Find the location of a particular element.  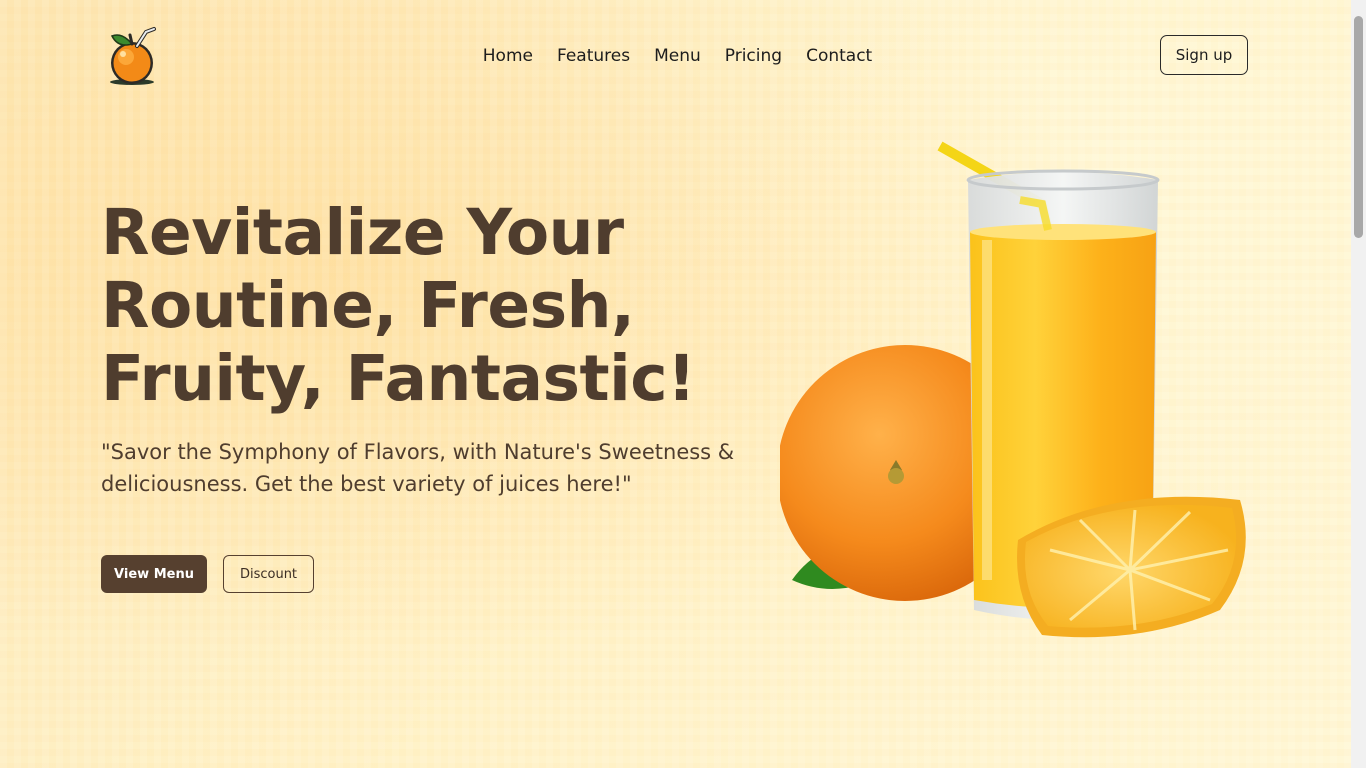

signup-button: Sign up is located at coordinates (1204, 55).